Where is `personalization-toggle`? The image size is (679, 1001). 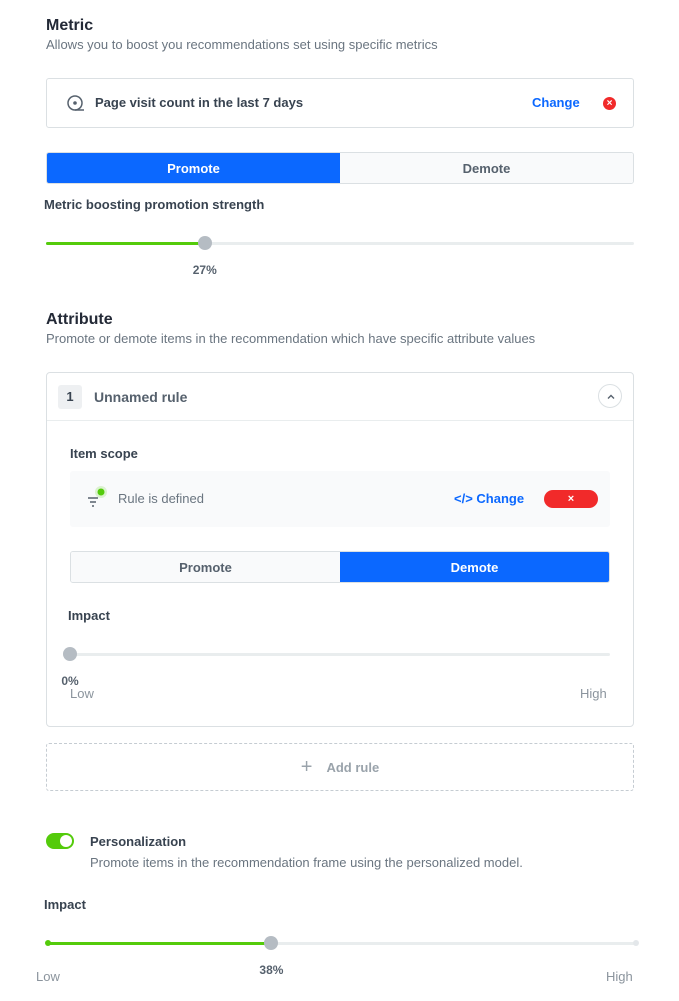 personalization-toggle is located at coordinates (60, 841).